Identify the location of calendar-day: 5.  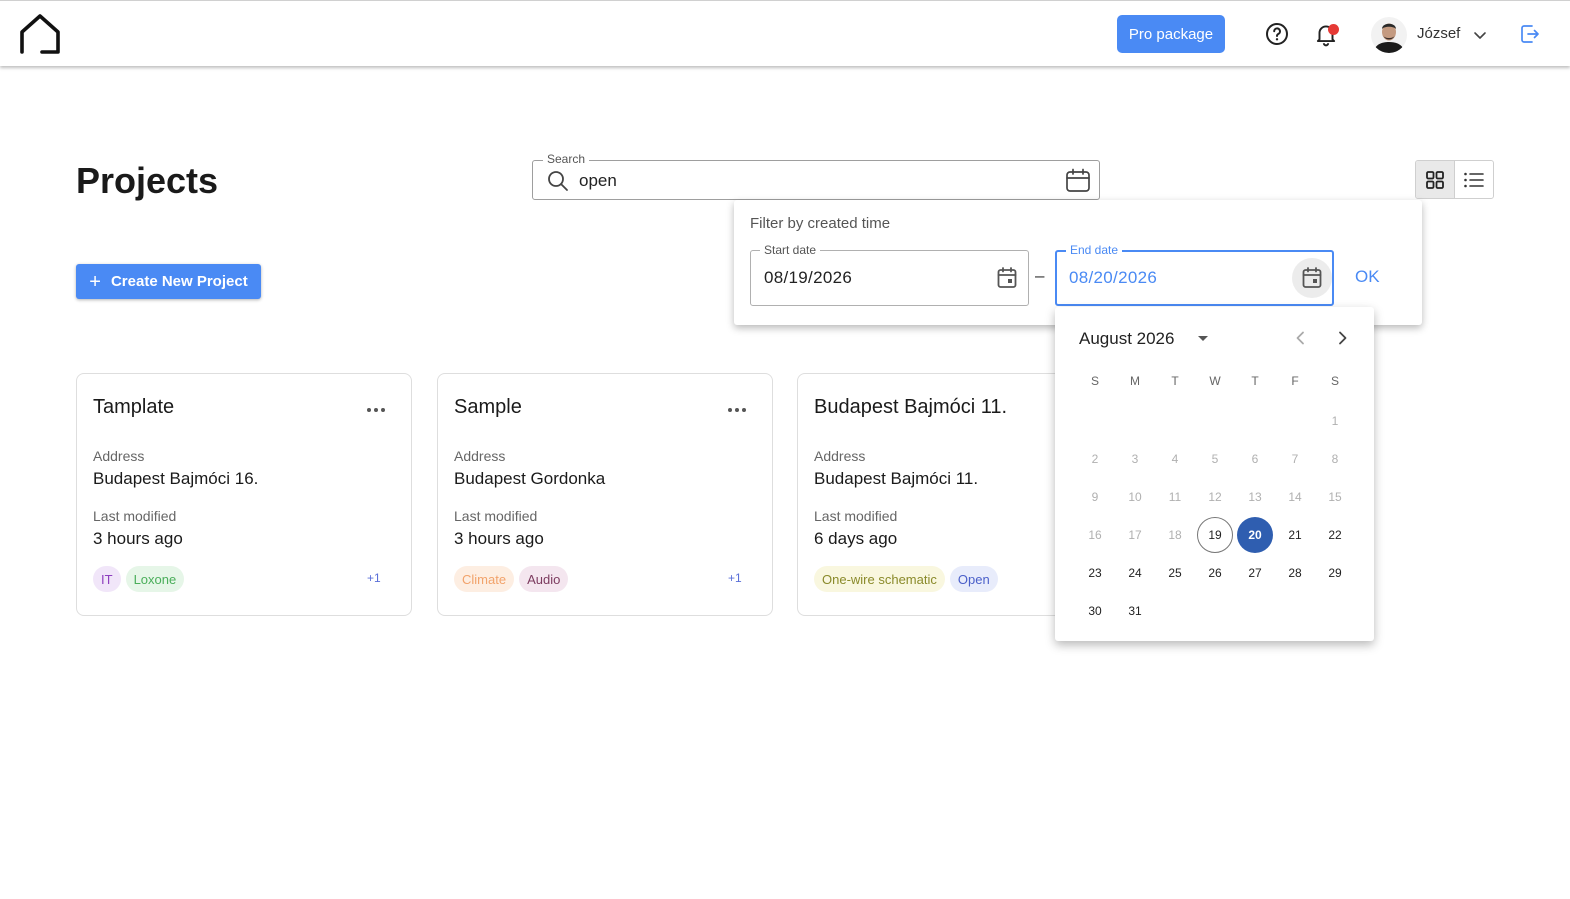
(1215, 459).